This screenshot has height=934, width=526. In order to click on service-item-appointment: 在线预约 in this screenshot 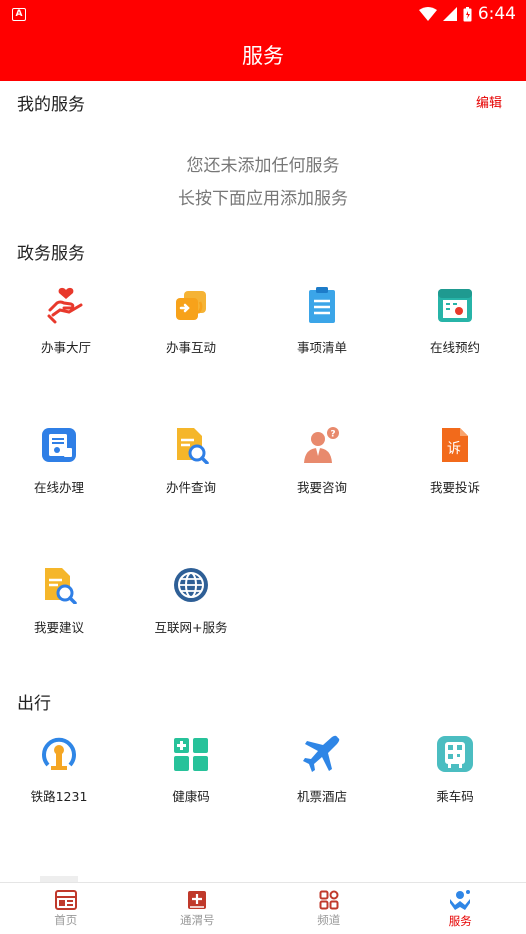, I will do `click(455, 320)`.